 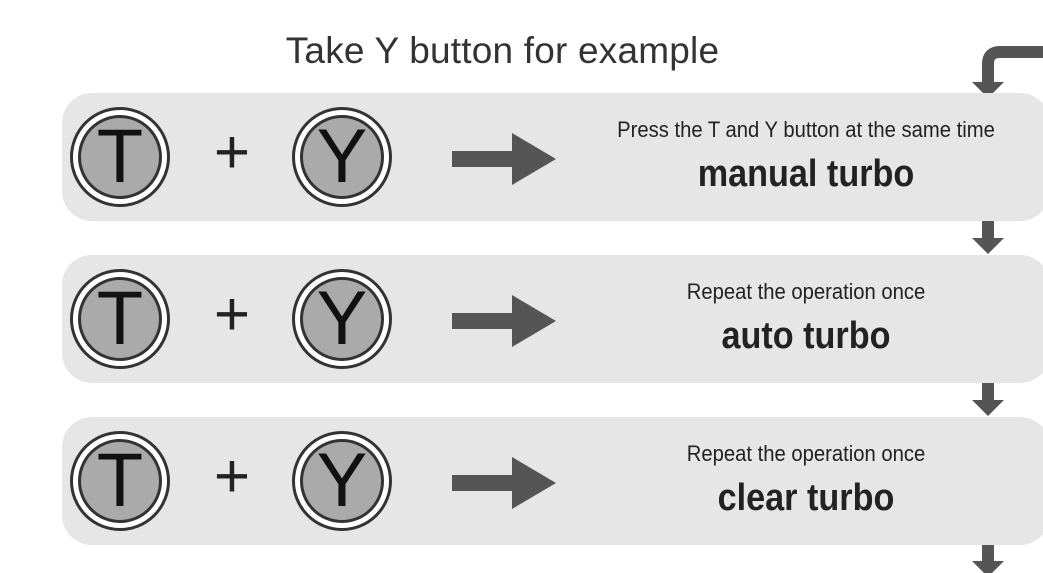 What do you see at coordinates (502, 50) in the screenshot?
I see `diagram-title: Take Y button for example` at bounding box center [502, 50].